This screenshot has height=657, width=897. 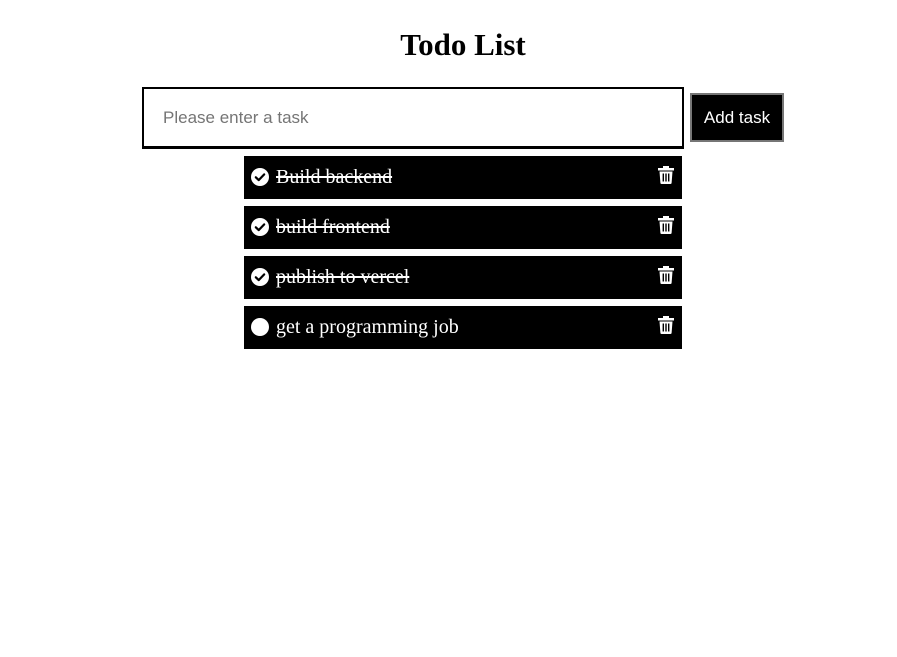 What do you see at coordinates (463, 227) in the screenshot?
I see `todo-item: build frontend` at bounding box center [463, 227].